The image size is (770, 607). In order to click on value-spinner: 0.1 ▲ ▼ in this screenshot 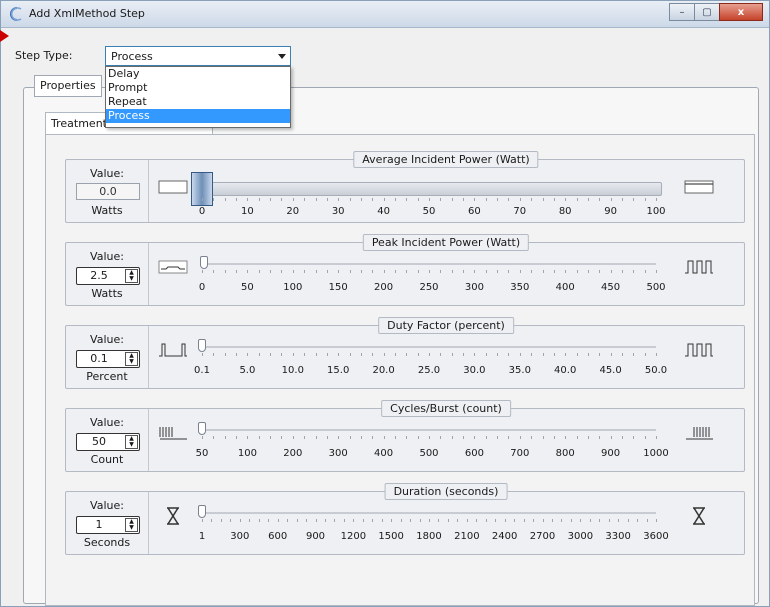, I will do `click(108, 359)`.